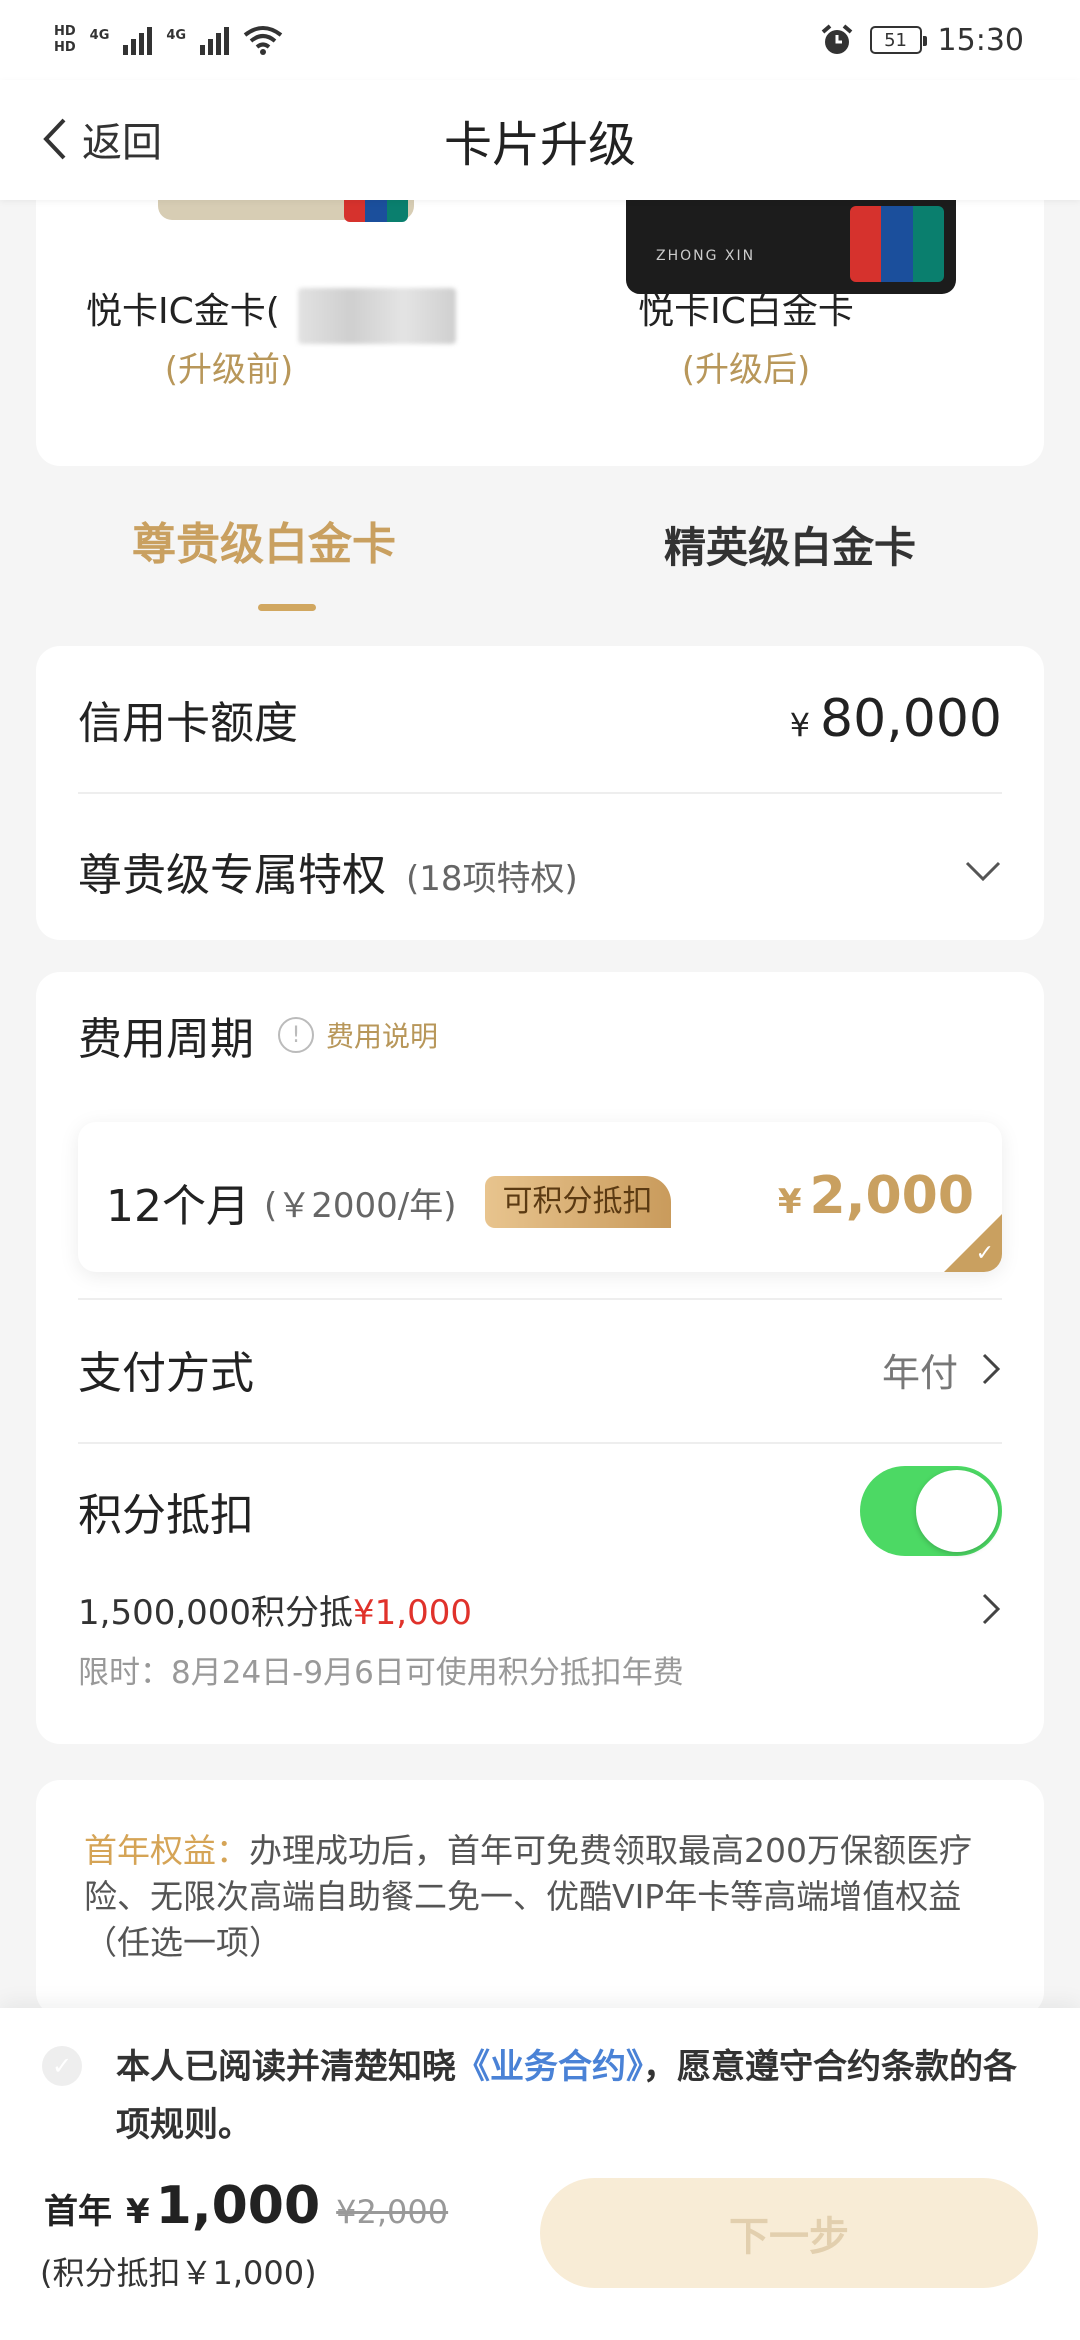  I want to click on privilege-row: 尊贵级专属特权 (18项特权), so click(540, 871).